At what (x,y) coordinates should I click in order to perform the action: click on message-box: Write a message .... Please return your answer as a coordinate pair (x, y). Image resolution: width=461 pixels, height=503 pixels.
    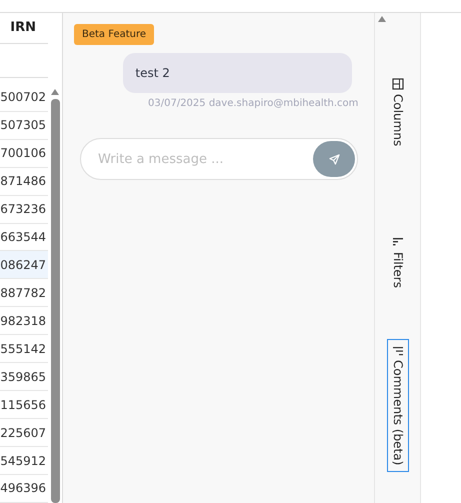
    Looking at the image, I should click on (219, 159).